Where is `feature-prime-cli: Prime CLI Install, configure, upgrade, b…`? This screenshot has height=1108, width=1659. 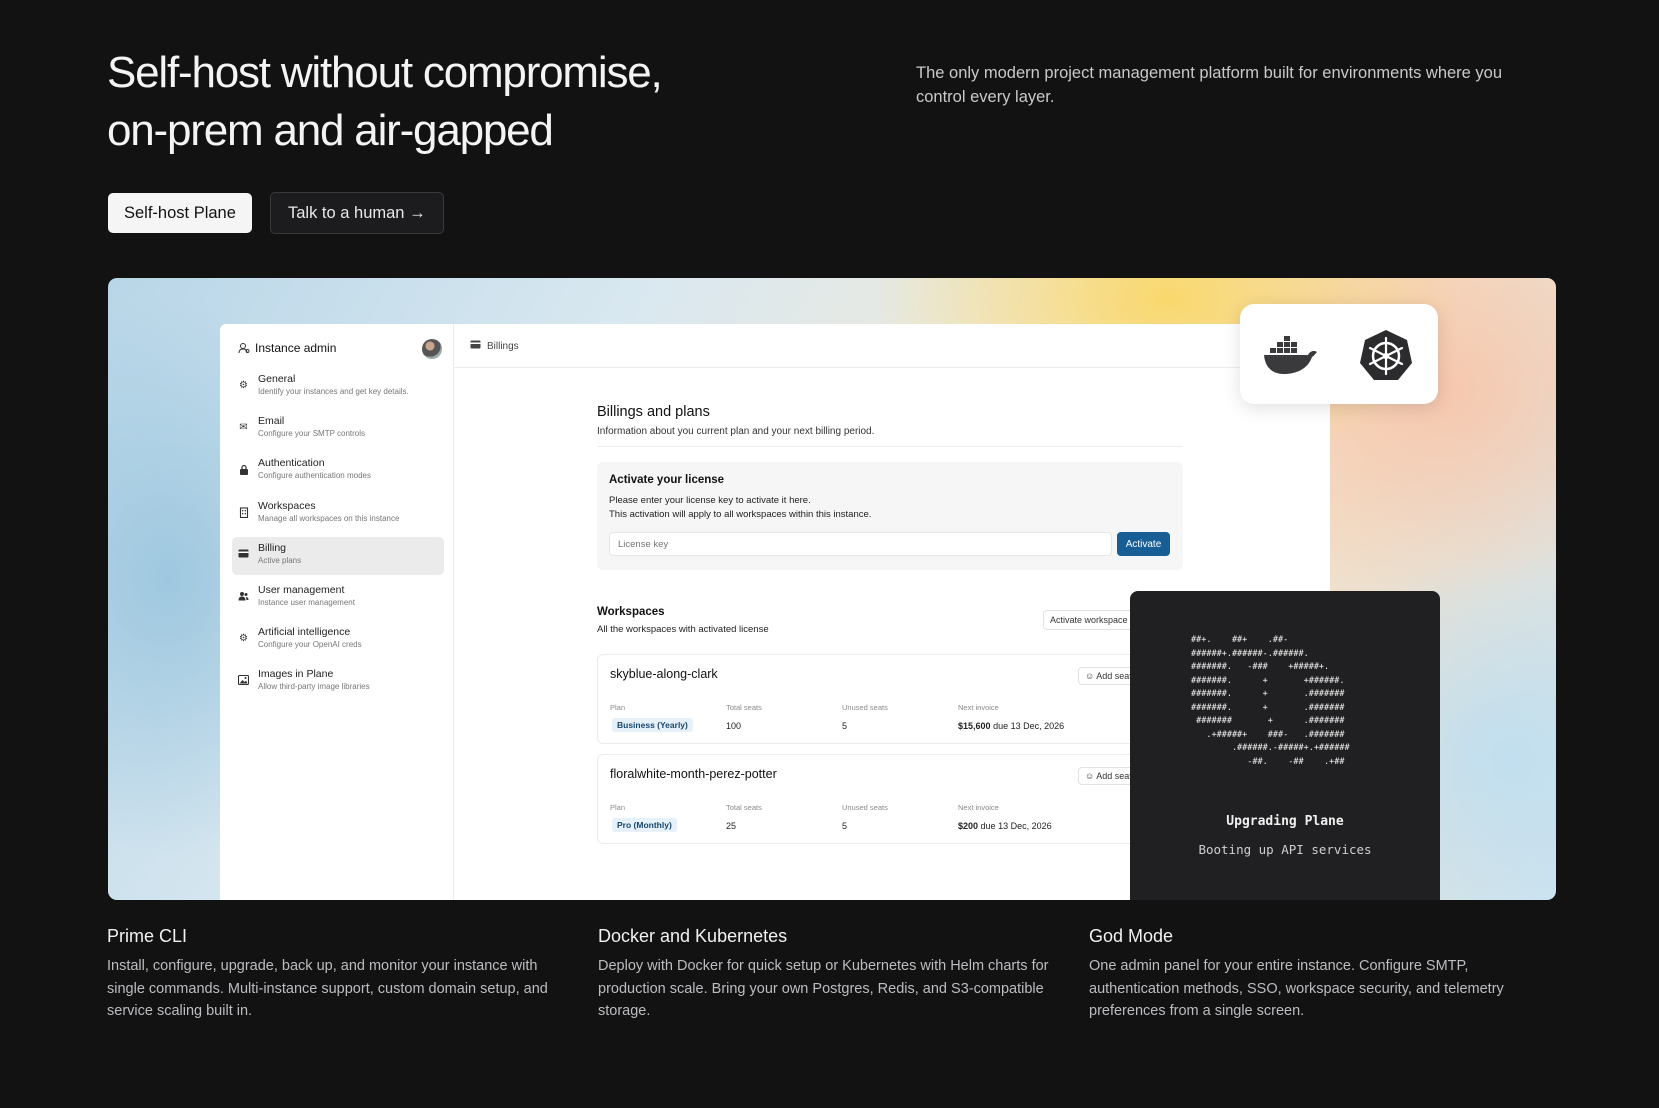 feature-prime-cli: Prime CLI Install, configure, upgrade, b… is located at coordinates (342, 974).